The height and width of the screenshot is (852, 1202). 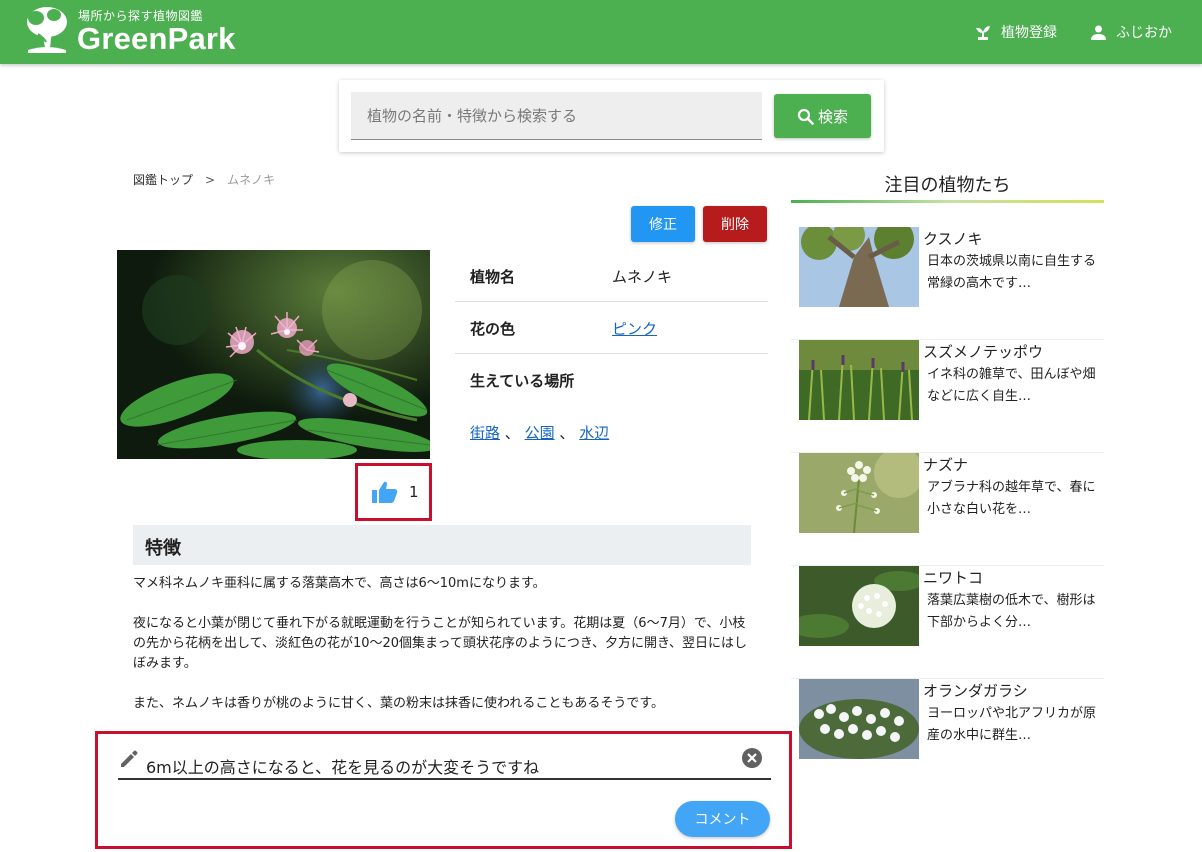 I want to click on place-link-park: 公園, so click(x=540, y=433).